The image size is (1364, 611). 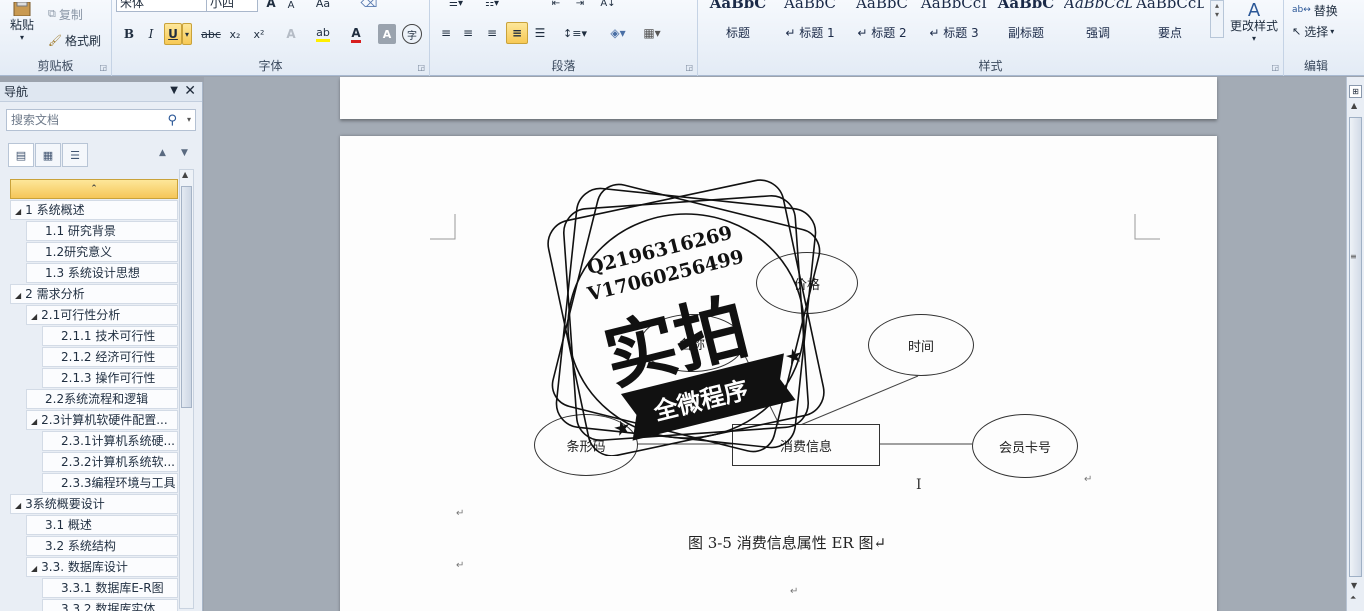 I want to click on tab-results: ☰, so click(x=75, y=155).